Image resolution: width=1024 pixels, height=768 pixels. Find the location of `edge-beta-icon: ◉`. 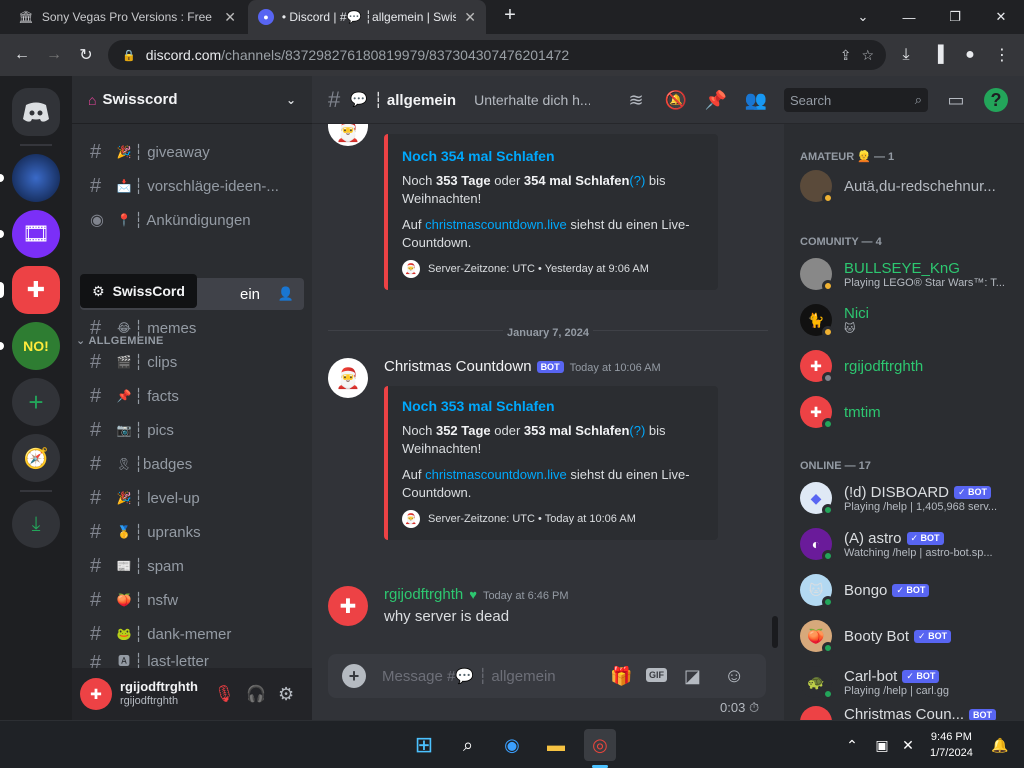

edge-beta-icon: ◉ is located at coordinates (512, 745).